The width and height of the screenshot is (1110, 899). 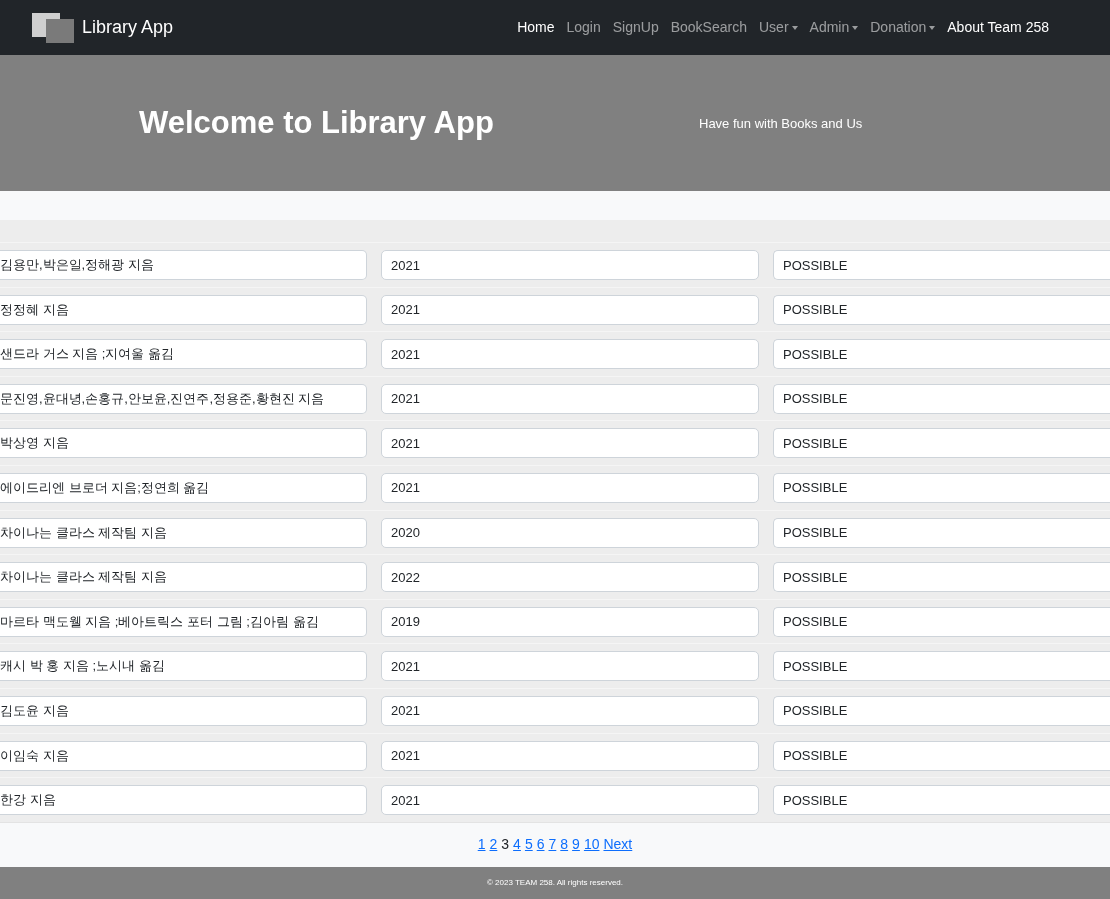 I want to click on logo-icon, so click(x=53, y=27).